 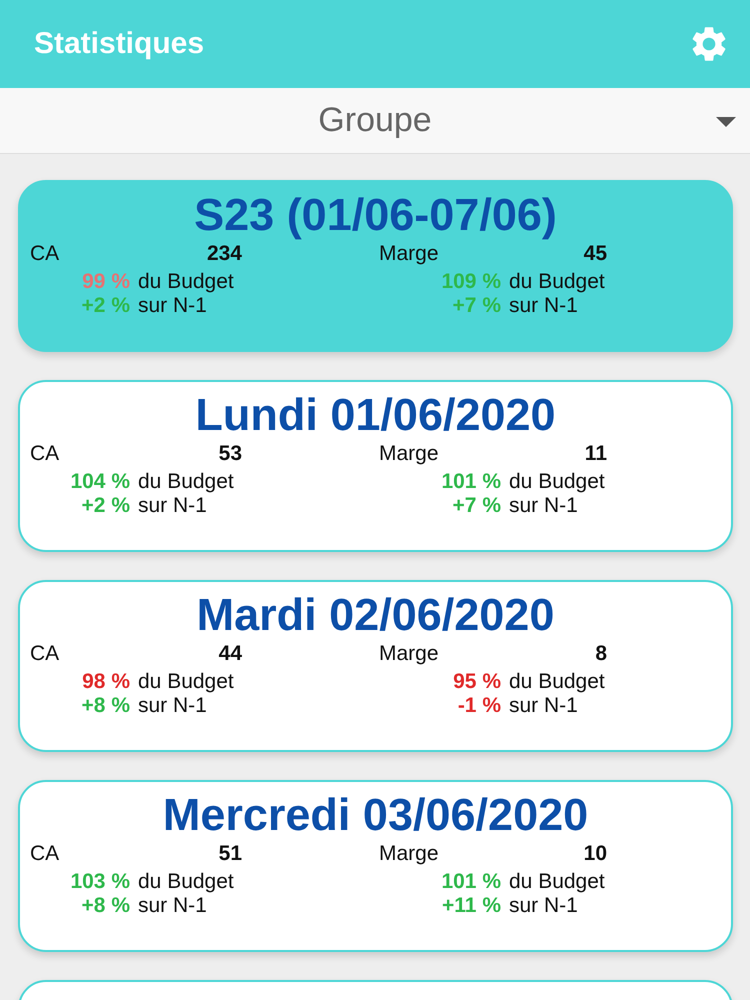 I want to click on metric-value: 53, so click(x=230, y=454).